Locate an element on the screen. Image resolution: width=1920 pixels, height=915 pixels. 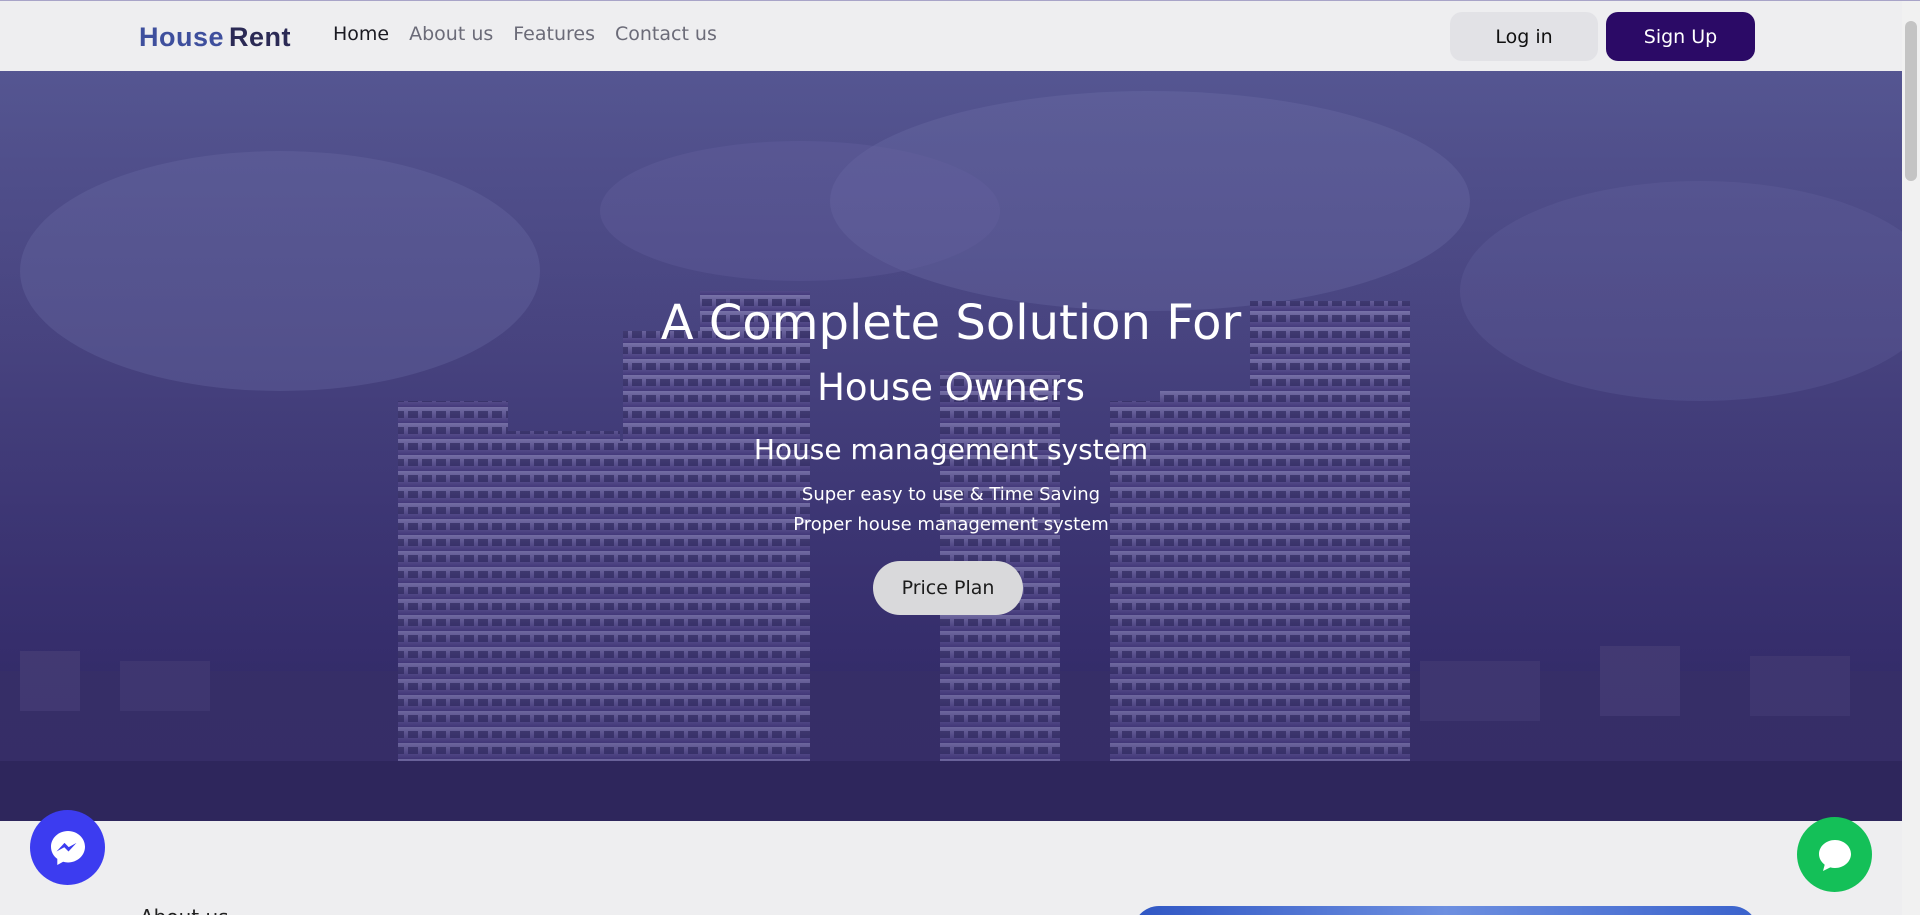
main-nav: Home About us Features Contact us is located at coordinates (525, 34).